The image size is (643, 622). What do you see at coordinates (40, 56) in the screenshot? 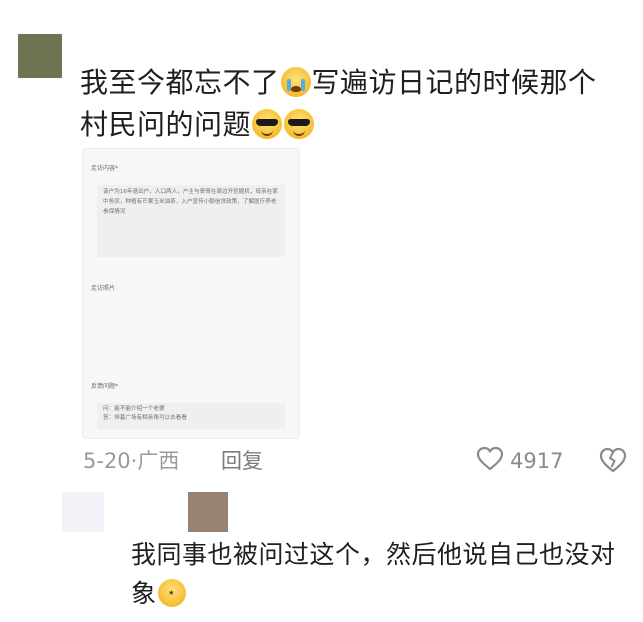
I see `commenter-avatar` at bounding box center [40, 56].